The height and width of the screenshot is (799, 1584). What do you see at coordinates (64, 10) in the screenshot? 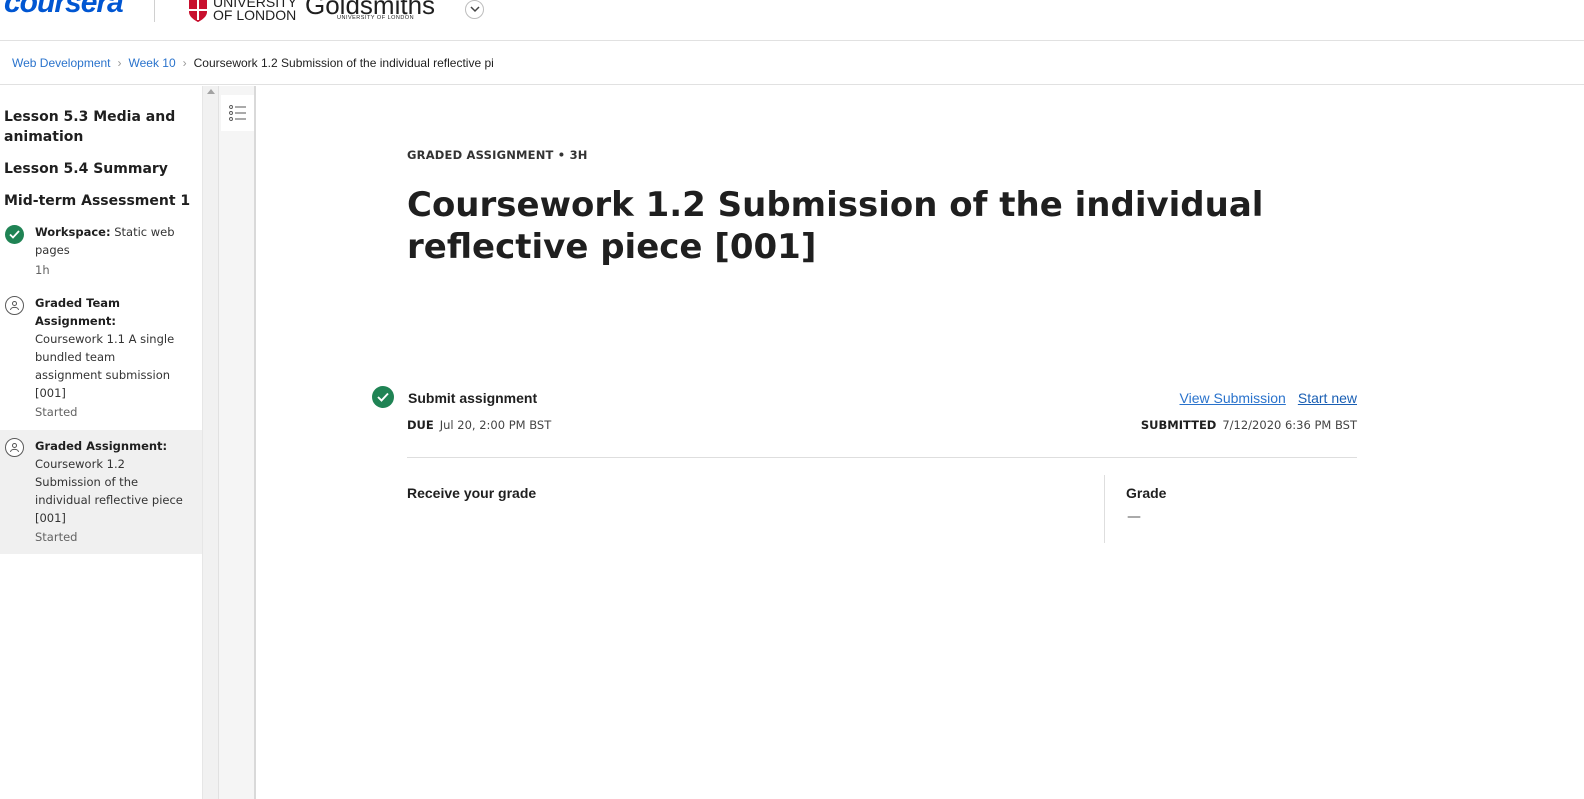
I see `coursera-logo: coursera` at bounding box center [64, 10].